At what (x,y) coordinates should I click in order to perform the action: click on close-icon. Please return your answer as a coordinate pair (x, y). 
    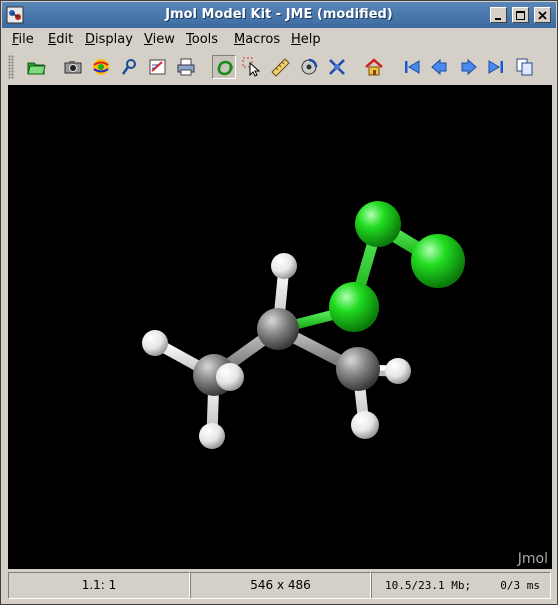
    Looking at the image, I should click on (542, 15).